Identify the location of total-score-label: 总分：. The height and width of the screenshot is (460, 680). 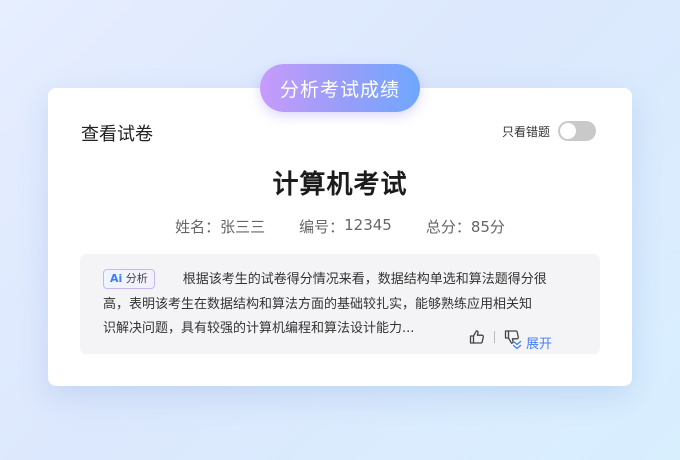
(448, 227).